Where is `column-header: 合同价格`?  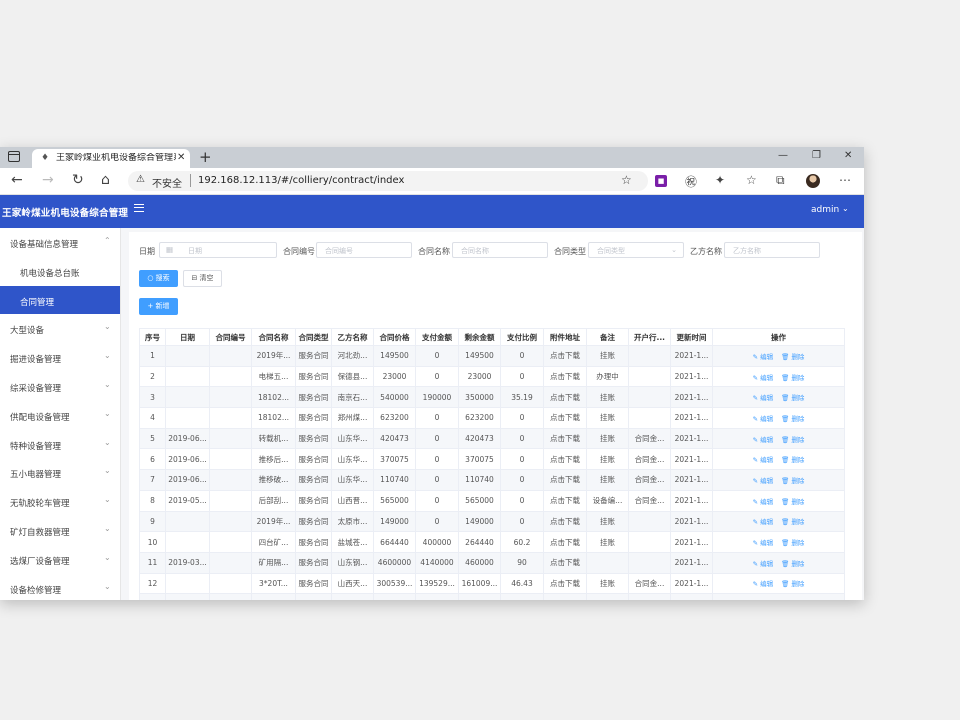 column-header: 合同价格 is located at coordinates (394, 337).